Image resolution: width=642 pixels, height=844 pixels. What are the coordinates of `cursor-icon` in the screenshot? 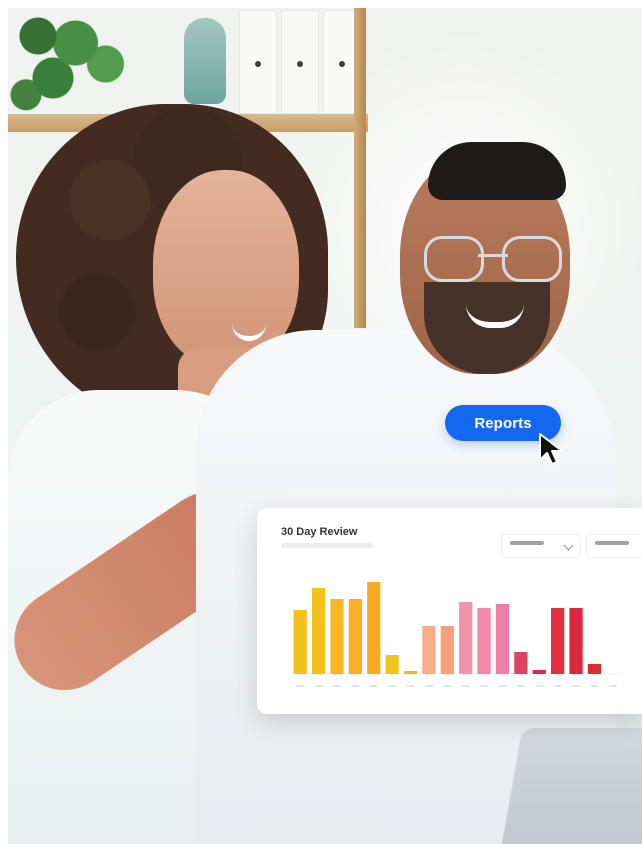 It's located at (551, 449).